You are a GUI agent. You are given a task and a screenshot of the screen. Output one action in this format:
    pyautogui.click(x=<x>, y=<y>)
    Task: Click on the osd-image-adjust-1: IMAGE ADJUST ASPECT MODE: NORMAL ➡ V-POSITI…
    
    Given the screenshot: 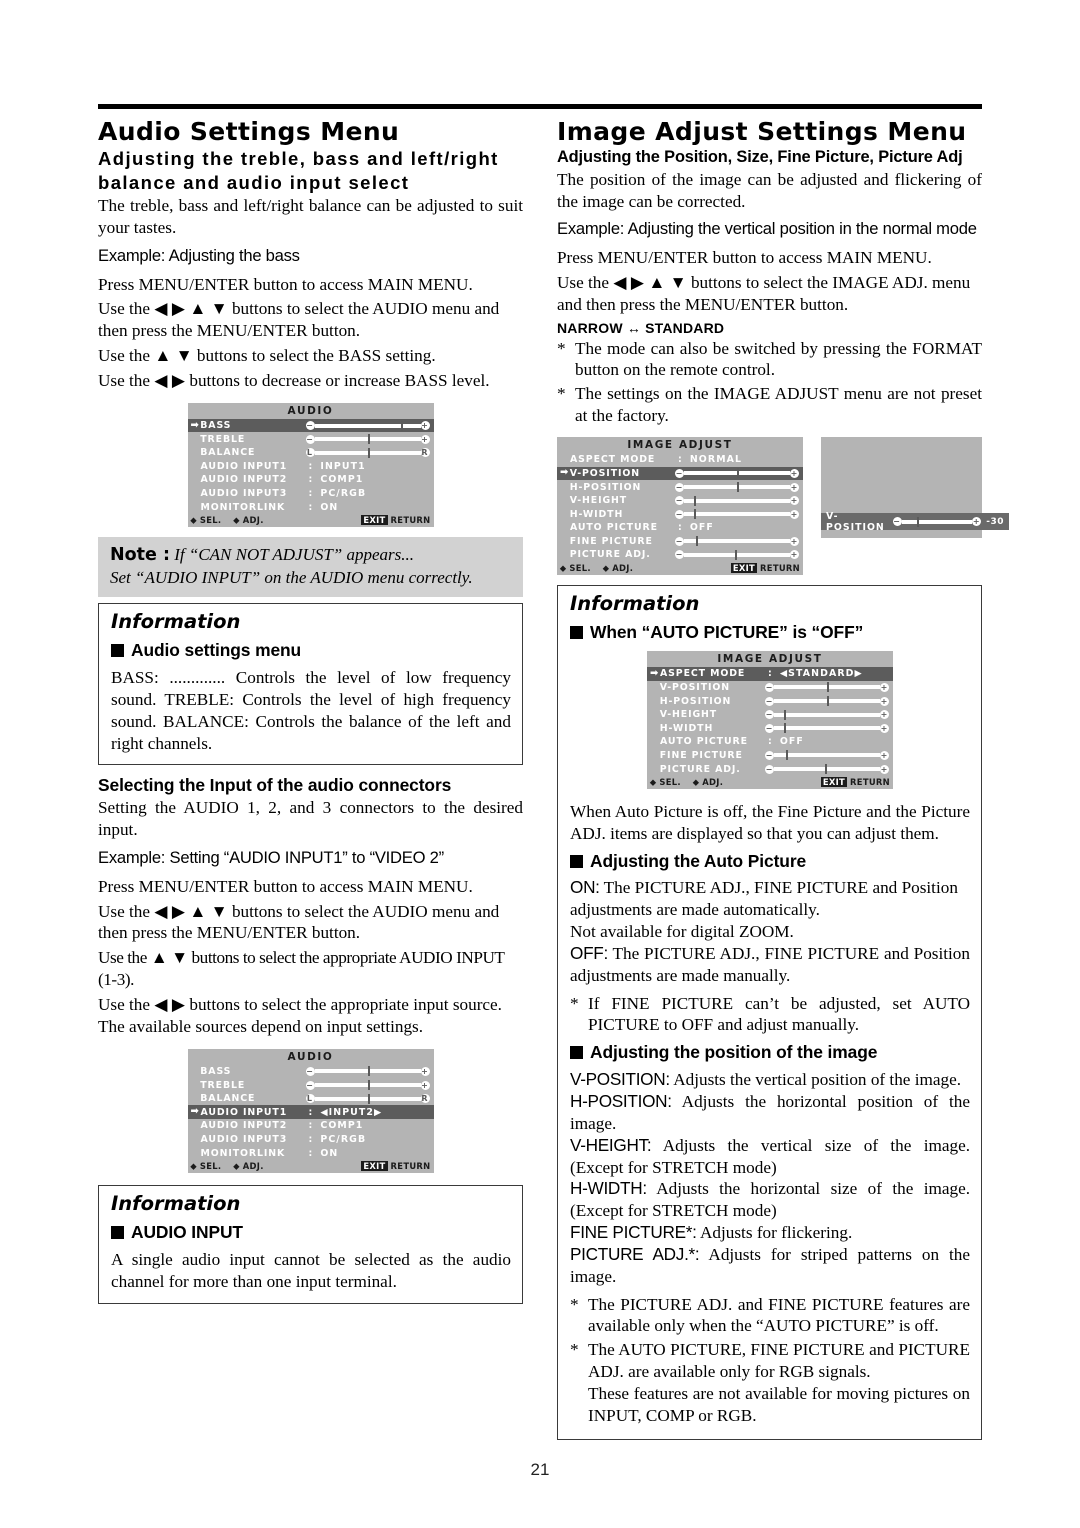 What is the action you would take?
    pyautogui.click(x=680, y=506)
    